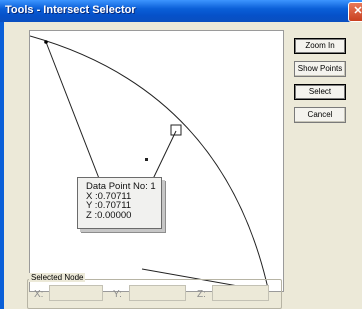 Image resolution: width=362 pixels, height=309 pixels. What do you see at coordinates (320, 69) in the screenshot?
I see `show-points-button: Show Points` at bounding box center [320, 69].